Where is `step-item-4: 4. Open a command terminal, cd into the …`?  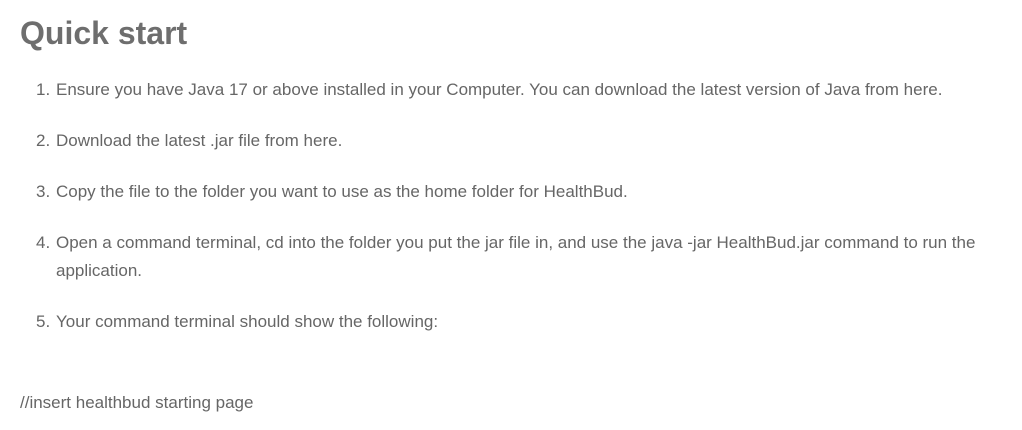 step-item-4: 4. Open a command terminal, cd into the … is located at coordinates (505, 257).